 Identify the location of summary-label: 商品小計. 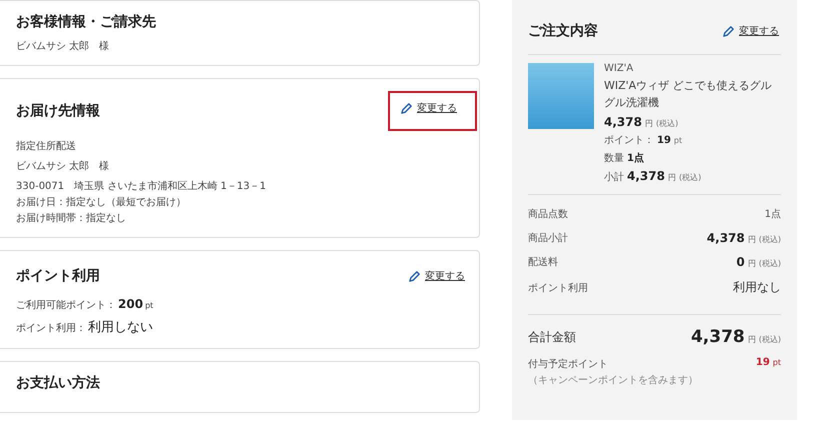
(548, 238).